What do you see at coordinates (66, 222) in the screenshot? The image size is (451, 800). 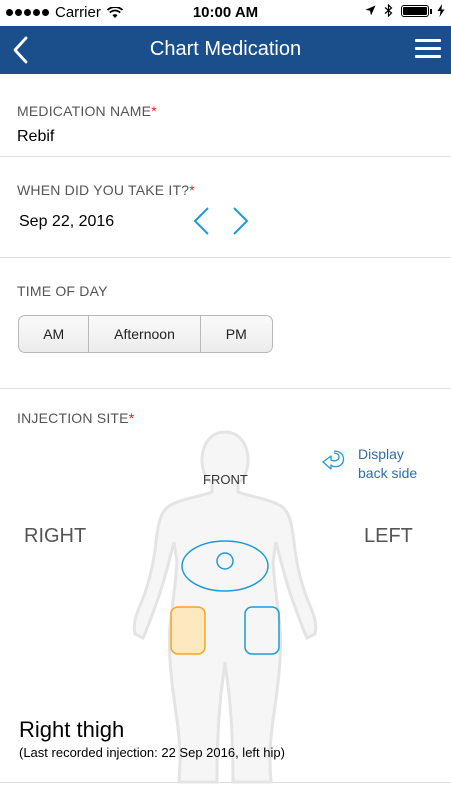 I see `date-value: Sep 22, 2016` at bounding box center [66, 222].